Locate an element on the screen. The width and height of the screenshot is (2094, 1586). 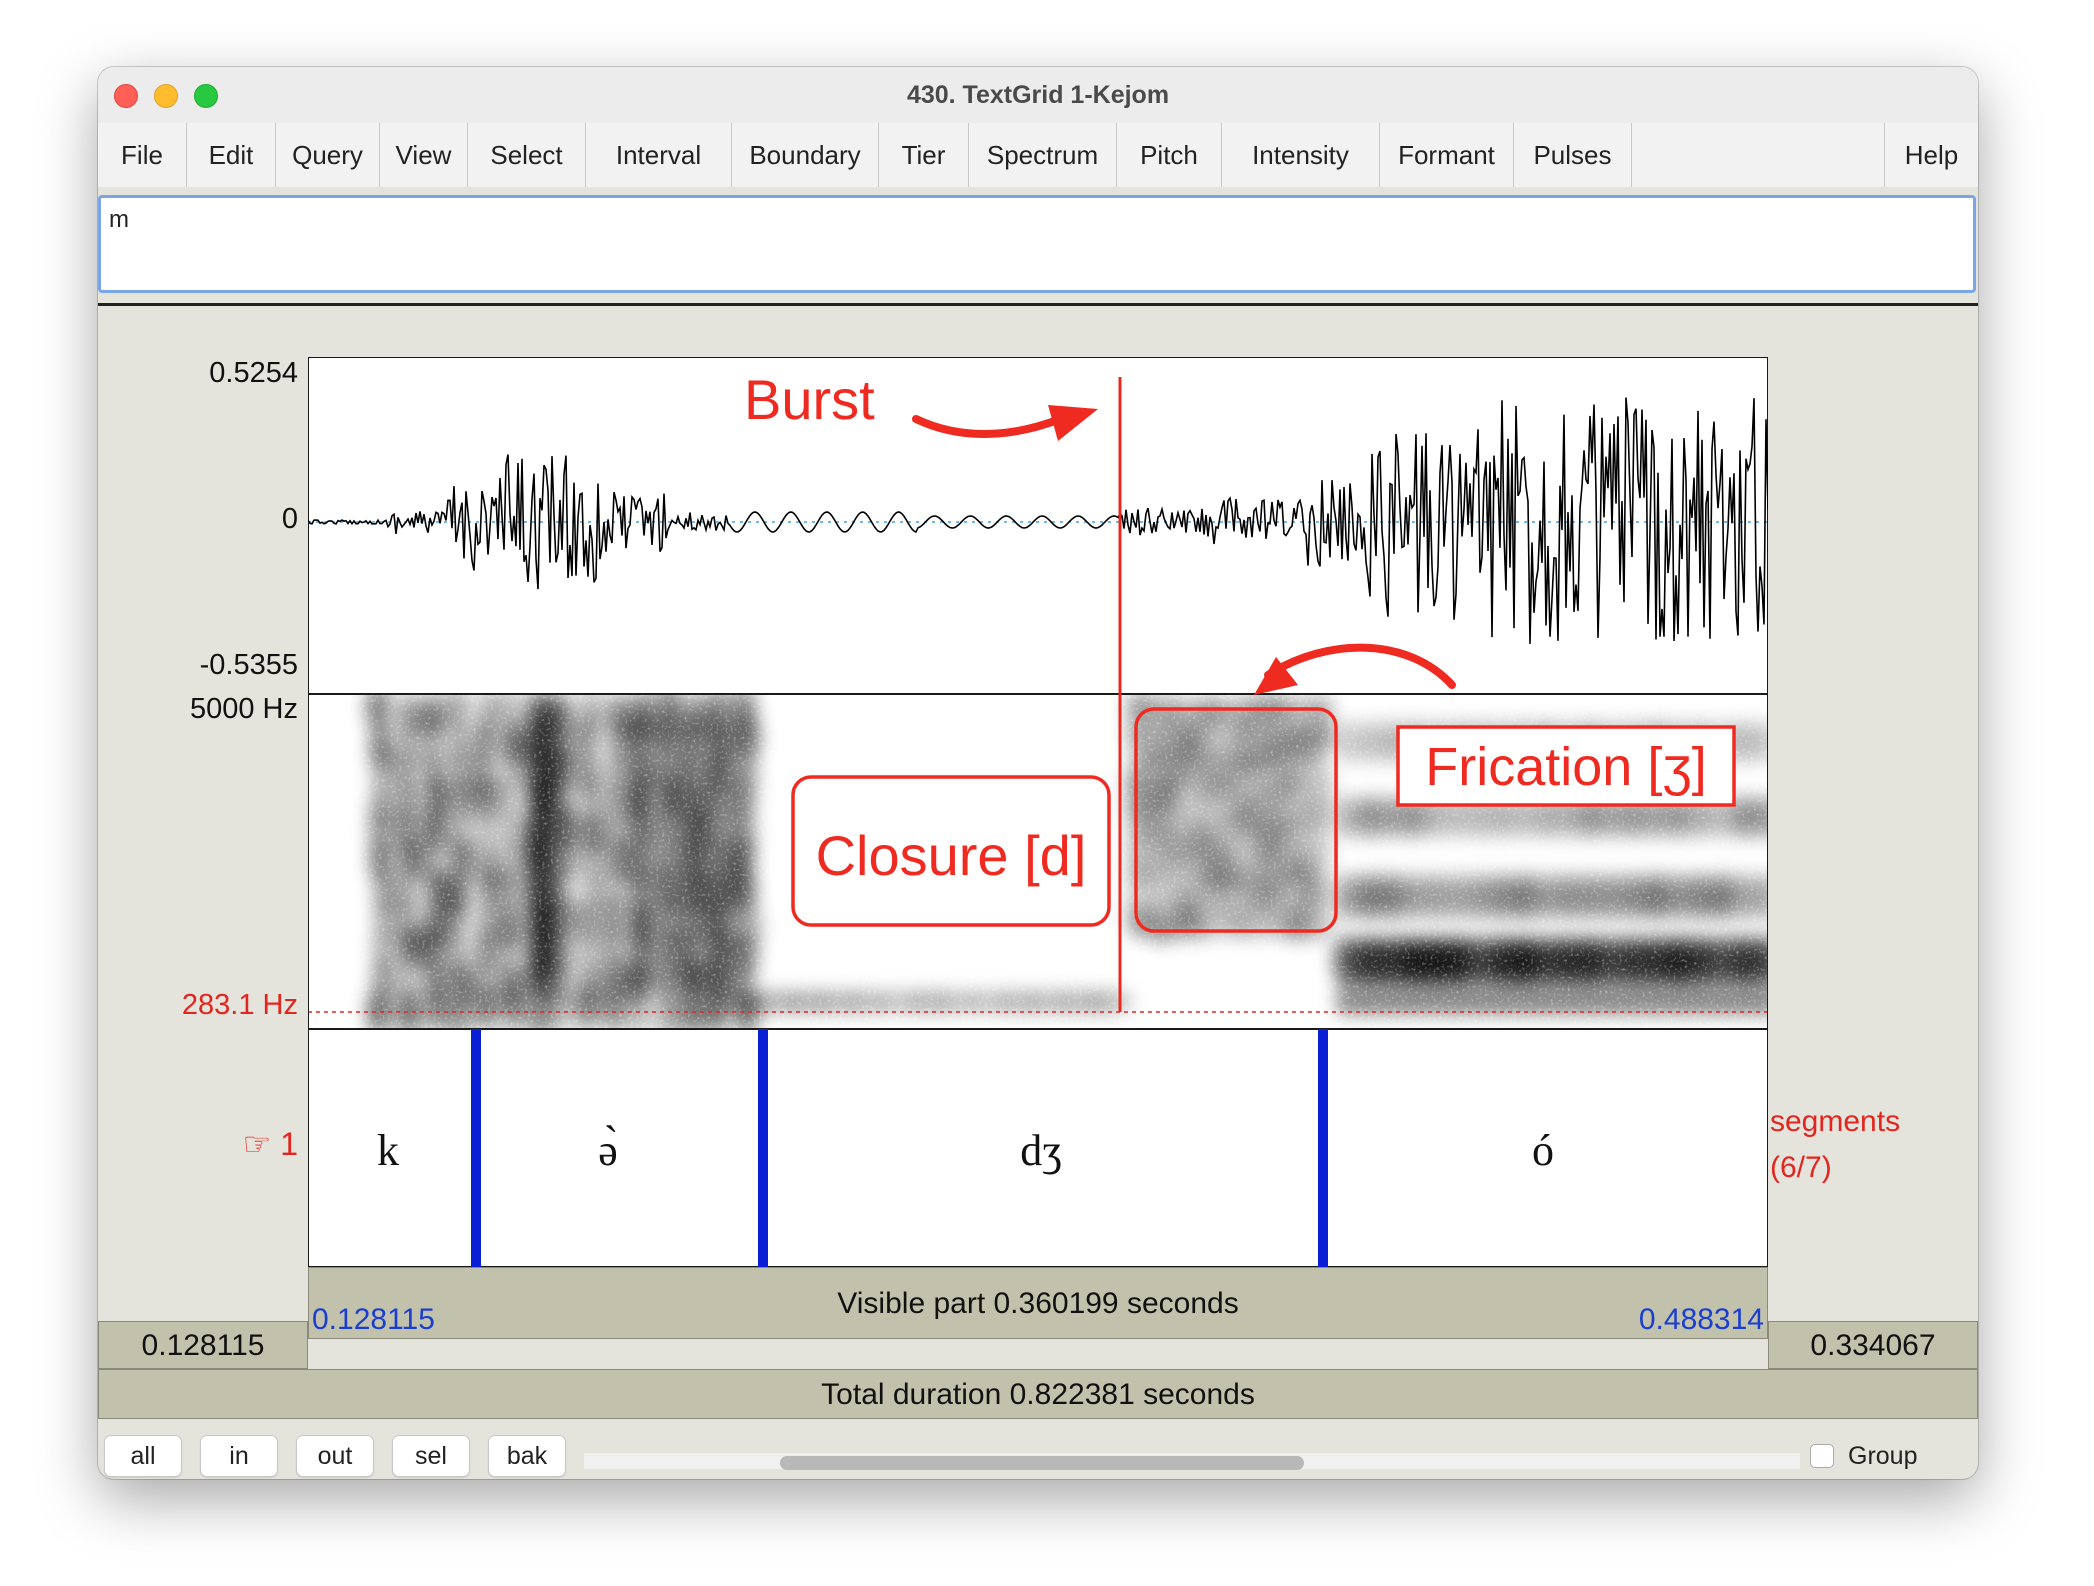
spectrogram-bottom-label: 283.1 Hz is located at coordinates (239, 1005).